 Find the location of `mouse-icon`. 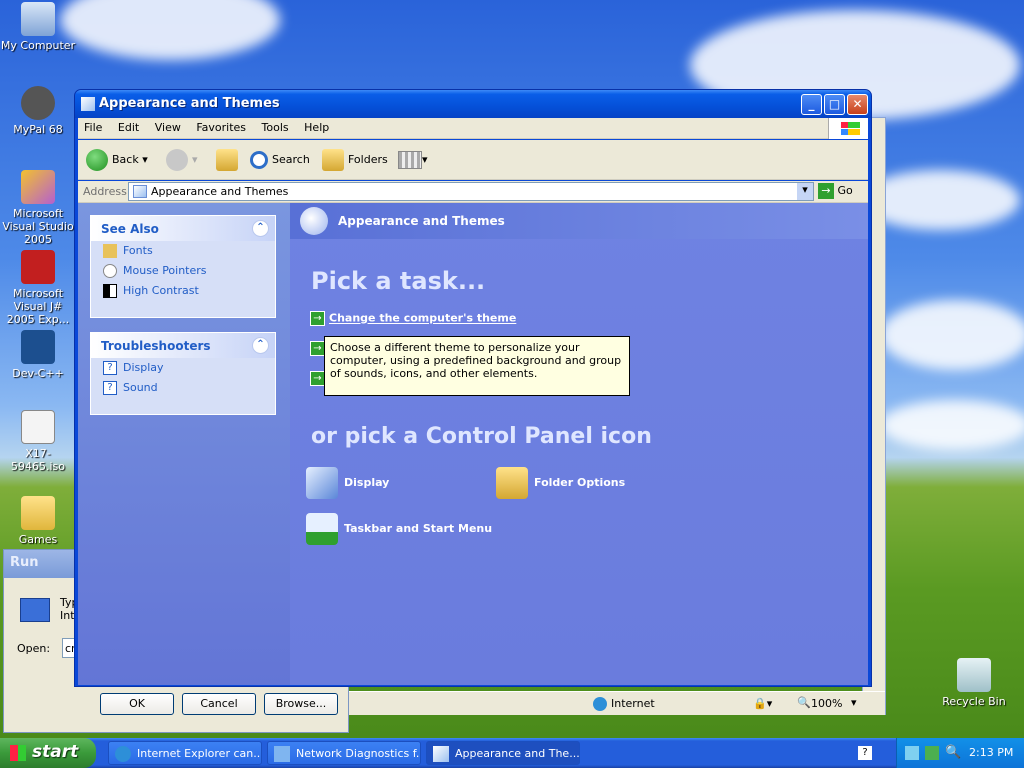

mouse-icon is located at coordinates (110, 271).